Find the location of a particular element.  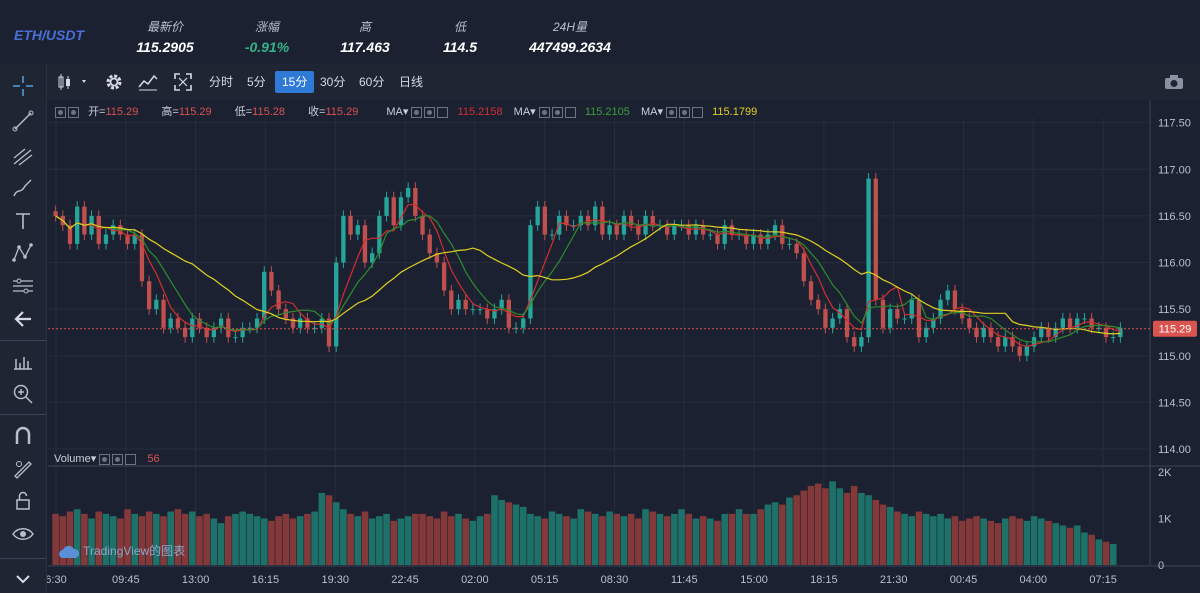

indicators-icon is located at coordinates (148, 82).